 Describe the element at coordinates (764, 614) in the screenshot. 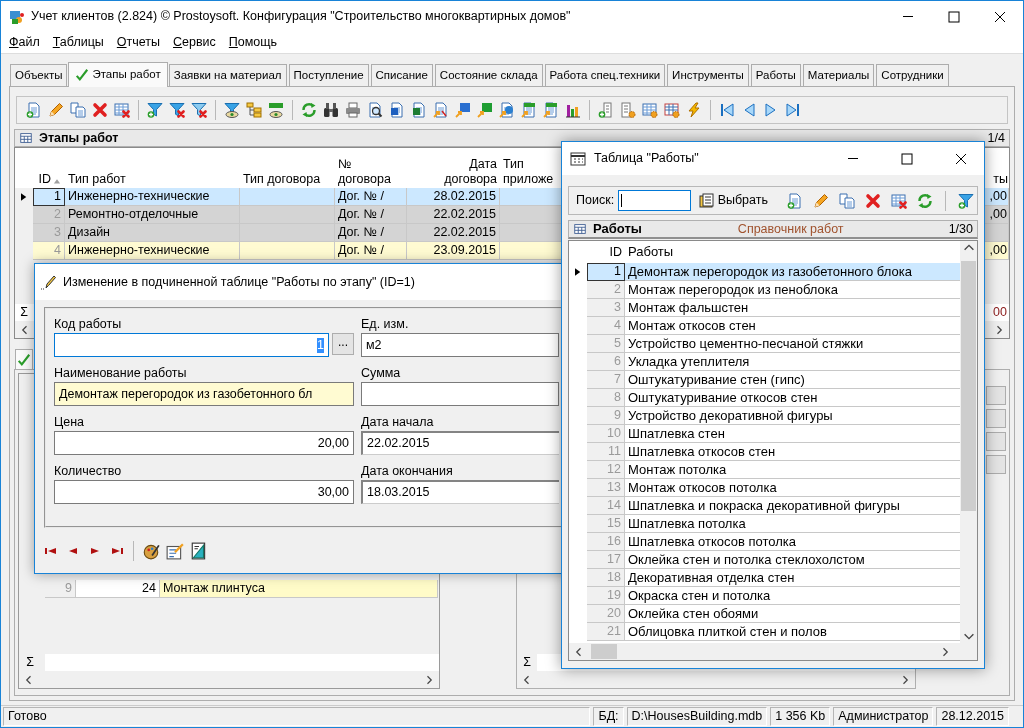

I see `table-row: 20 Оклейка стен обоями` at that location.